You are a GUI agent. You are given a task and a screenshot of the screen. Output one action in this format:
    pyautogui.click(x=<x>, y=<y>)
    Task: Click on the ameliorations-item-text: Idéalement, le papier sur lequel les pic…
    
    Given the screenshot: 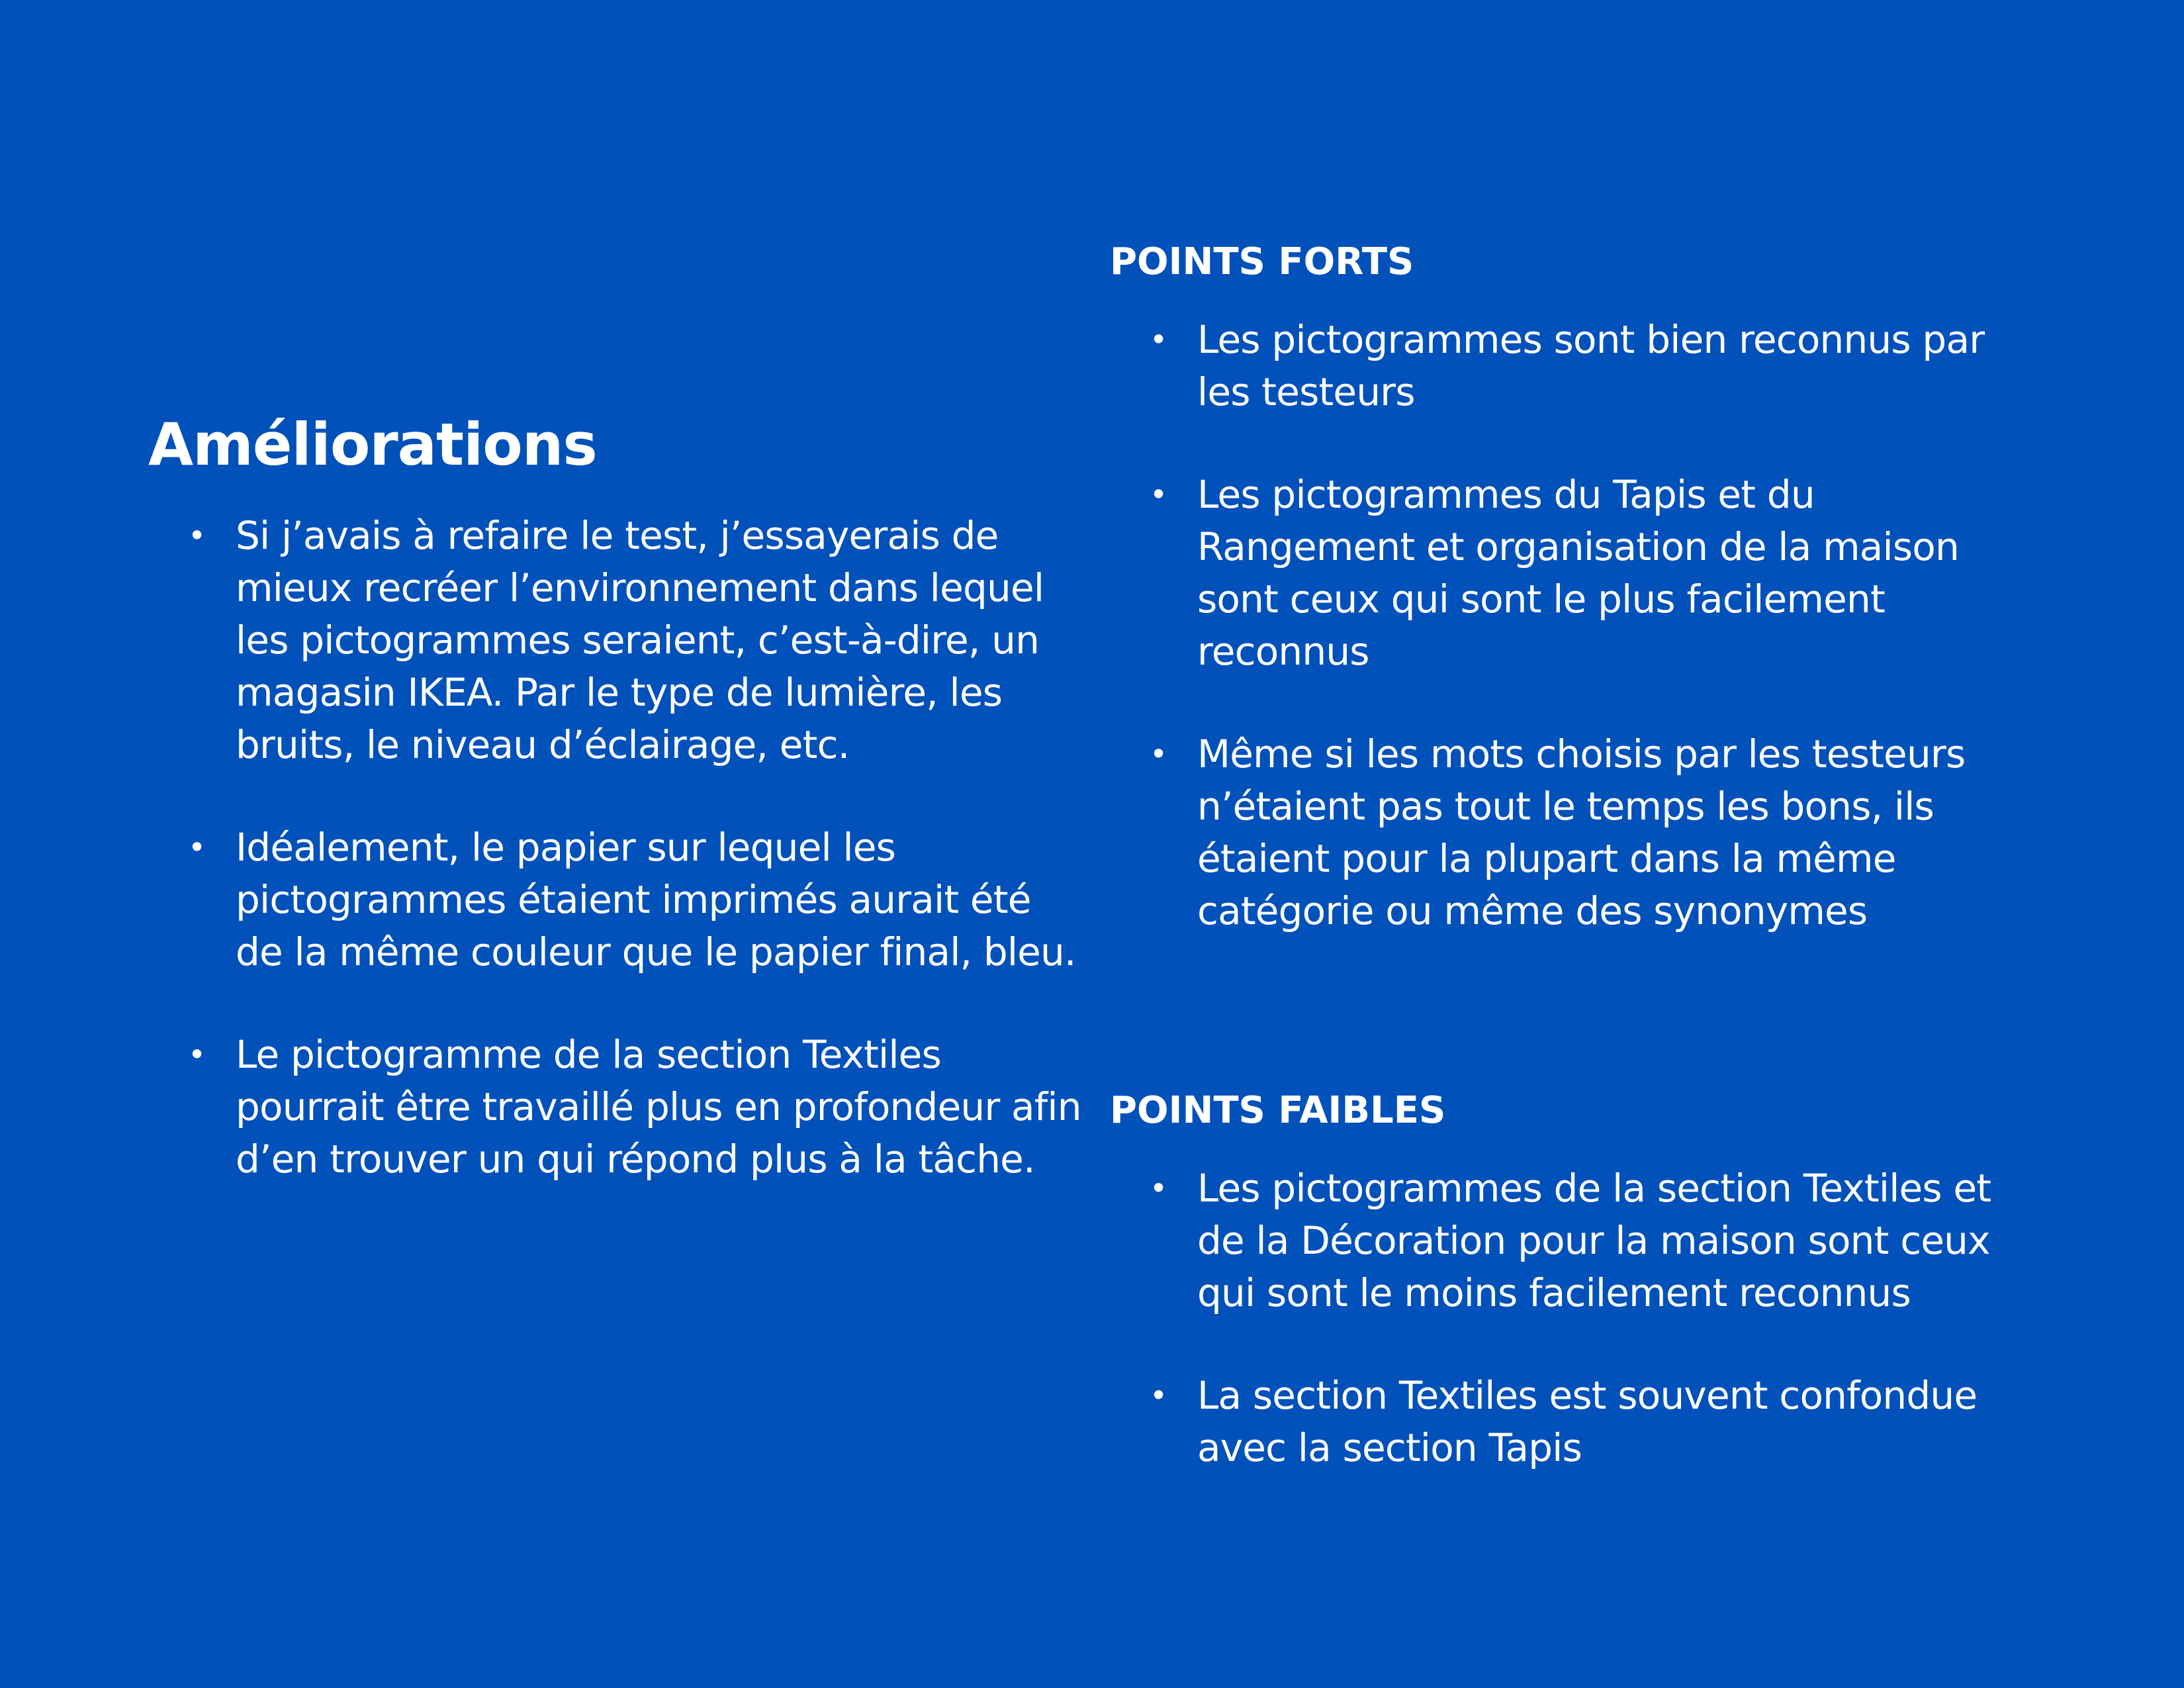 What is the action you would take?
    pyautogui.click(x=656, y=899)
    